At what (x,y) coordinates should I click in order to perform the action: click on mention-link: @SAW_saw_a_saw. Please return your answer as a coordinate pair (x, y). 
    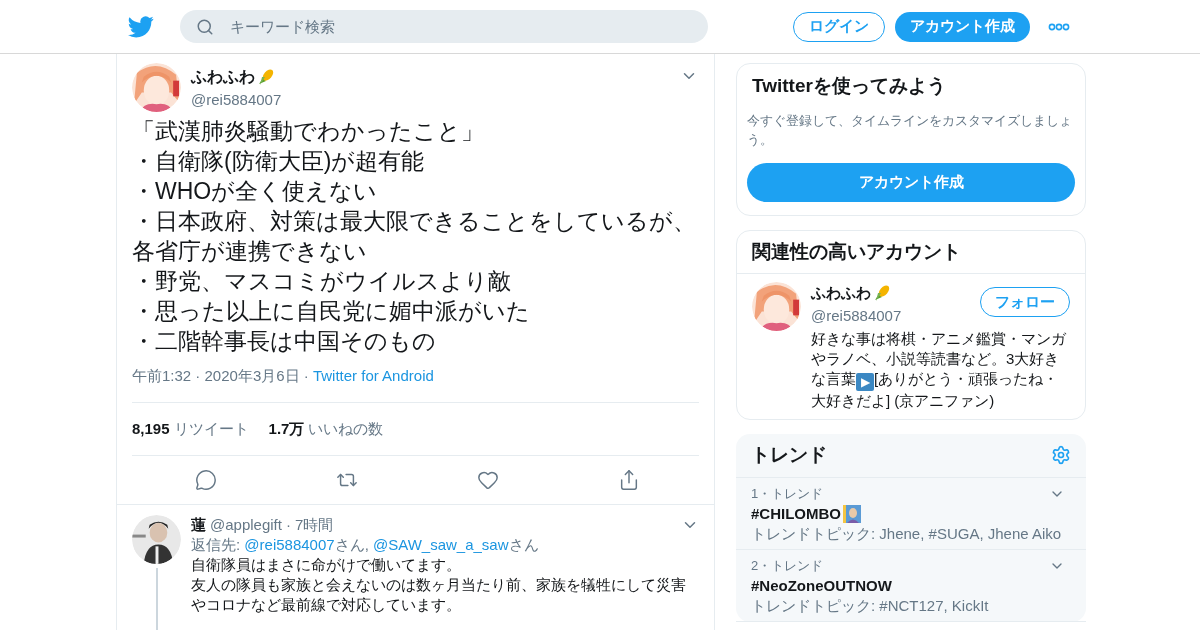
    Looking at the image, I should click on (441, 544).